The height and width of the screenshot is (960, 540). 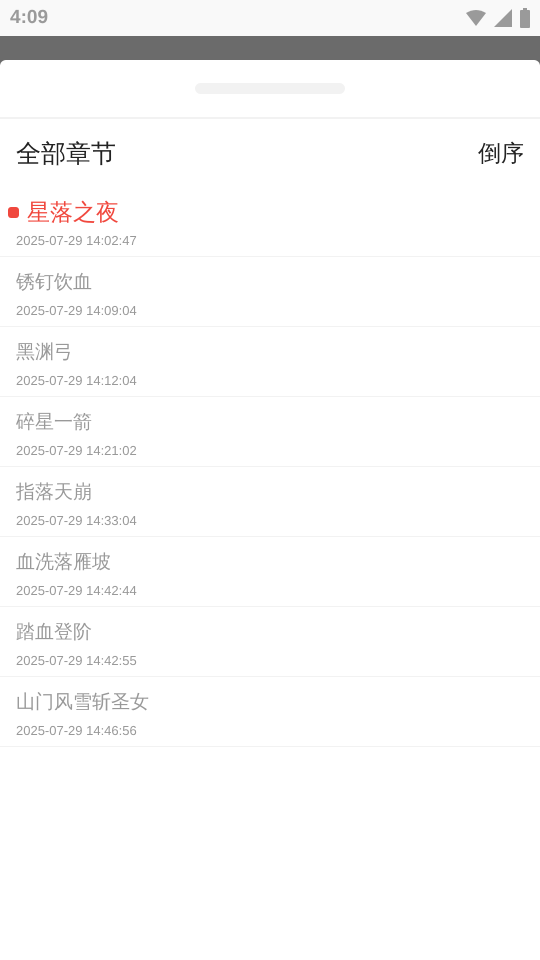 What do you see at coordinates (29, 18) in the screenshot?
I see `status-time: 4:09` at bounding box center [29, 18].